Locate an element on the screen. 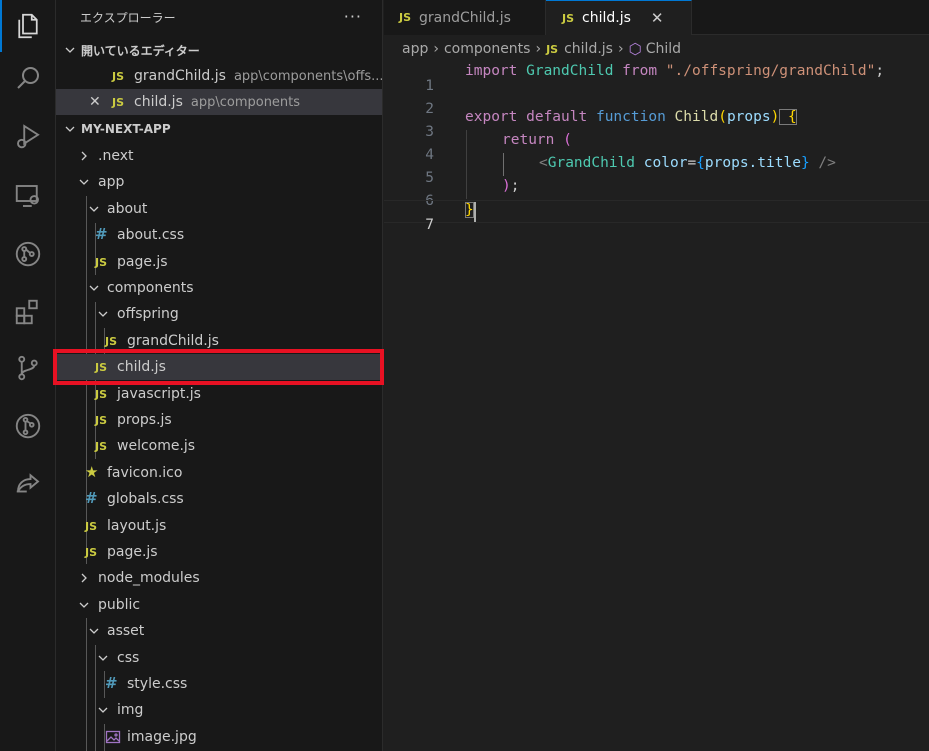  code-token: from is located at coordinates (635, 71).